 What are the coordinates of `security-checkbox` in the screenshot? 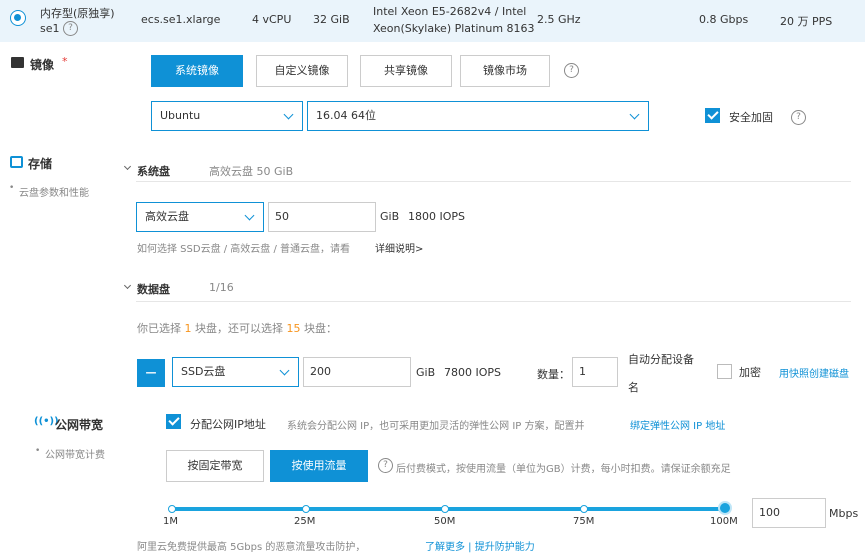 It's located at (712, 115).